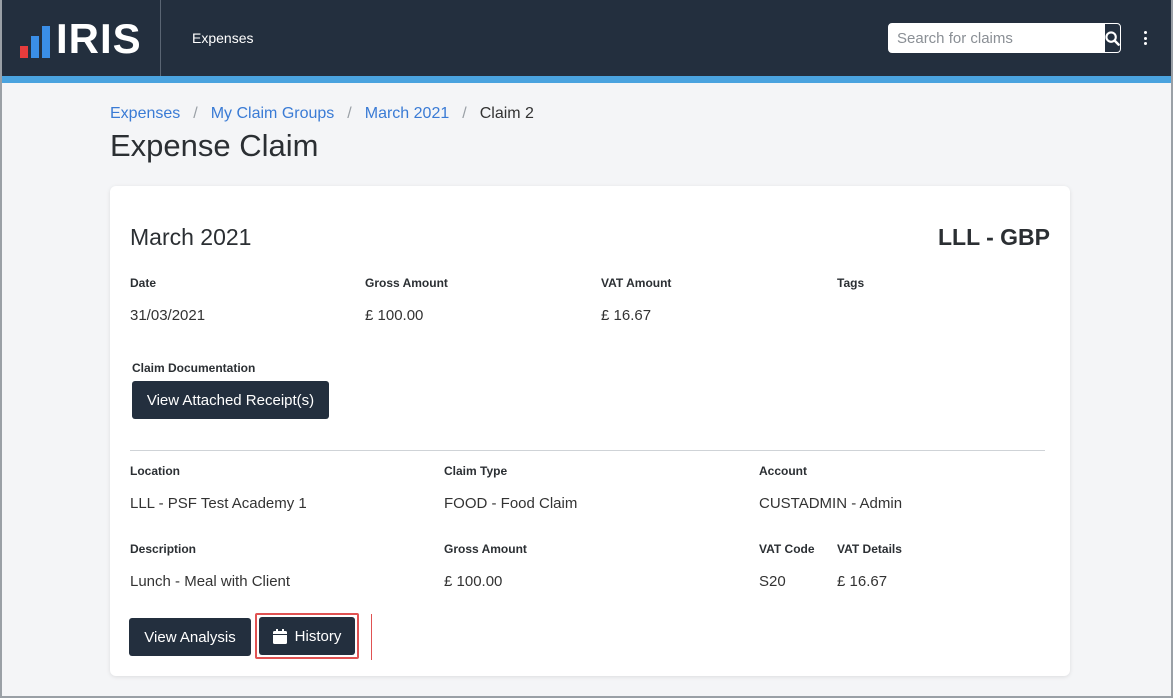 Image resolution: width=1173 pixels, height=698 pixels. What do you see at coordinates (214, 145) in the screenshot?
I see `page-title: Expense Claim` at bounding box center [214, 145].